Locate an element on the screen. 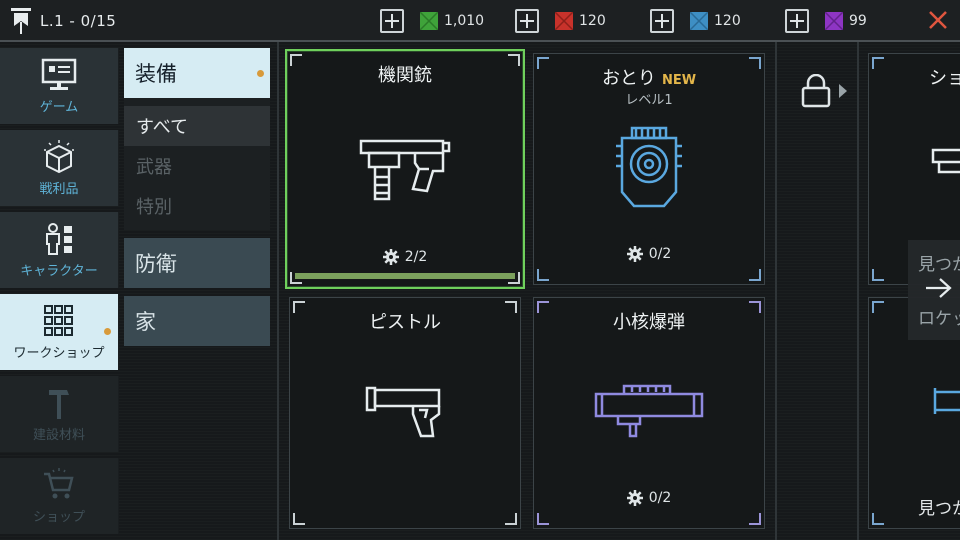 The height and width of the screenshot is (540, 960). item-title: ピストル is located at coordinates (405, 322).